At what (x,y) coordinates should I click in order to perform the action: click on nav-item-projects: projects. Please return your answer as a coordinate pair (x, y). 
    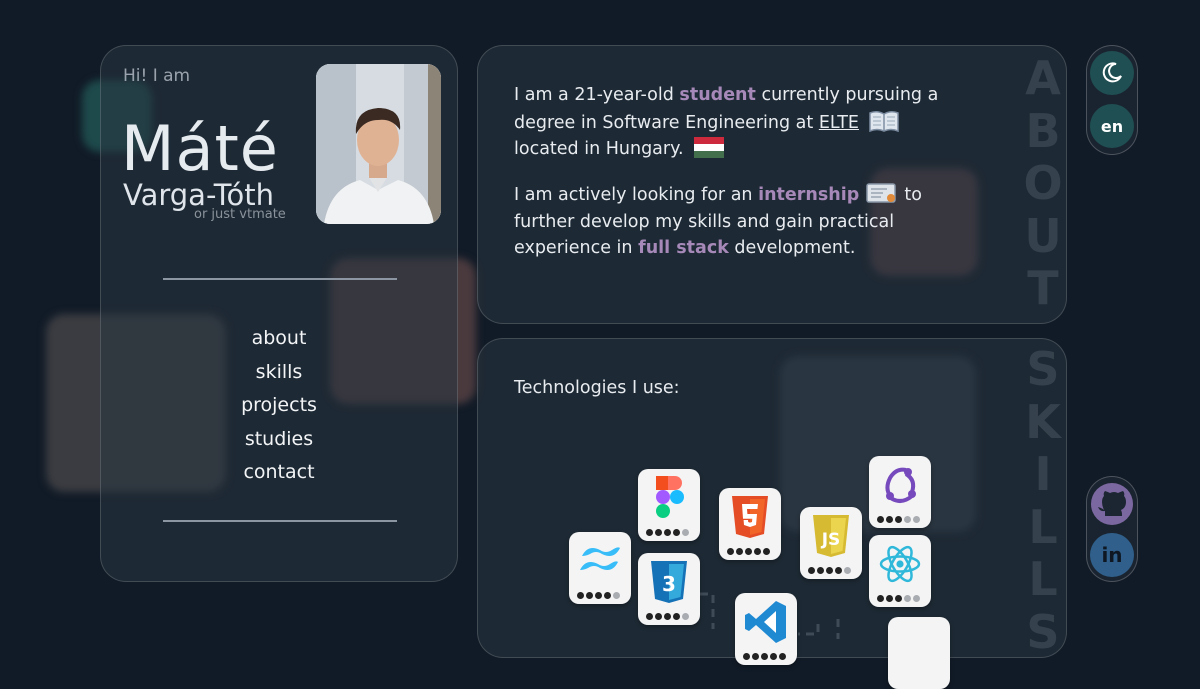
    Looking at the image, I should click on (279, 406).